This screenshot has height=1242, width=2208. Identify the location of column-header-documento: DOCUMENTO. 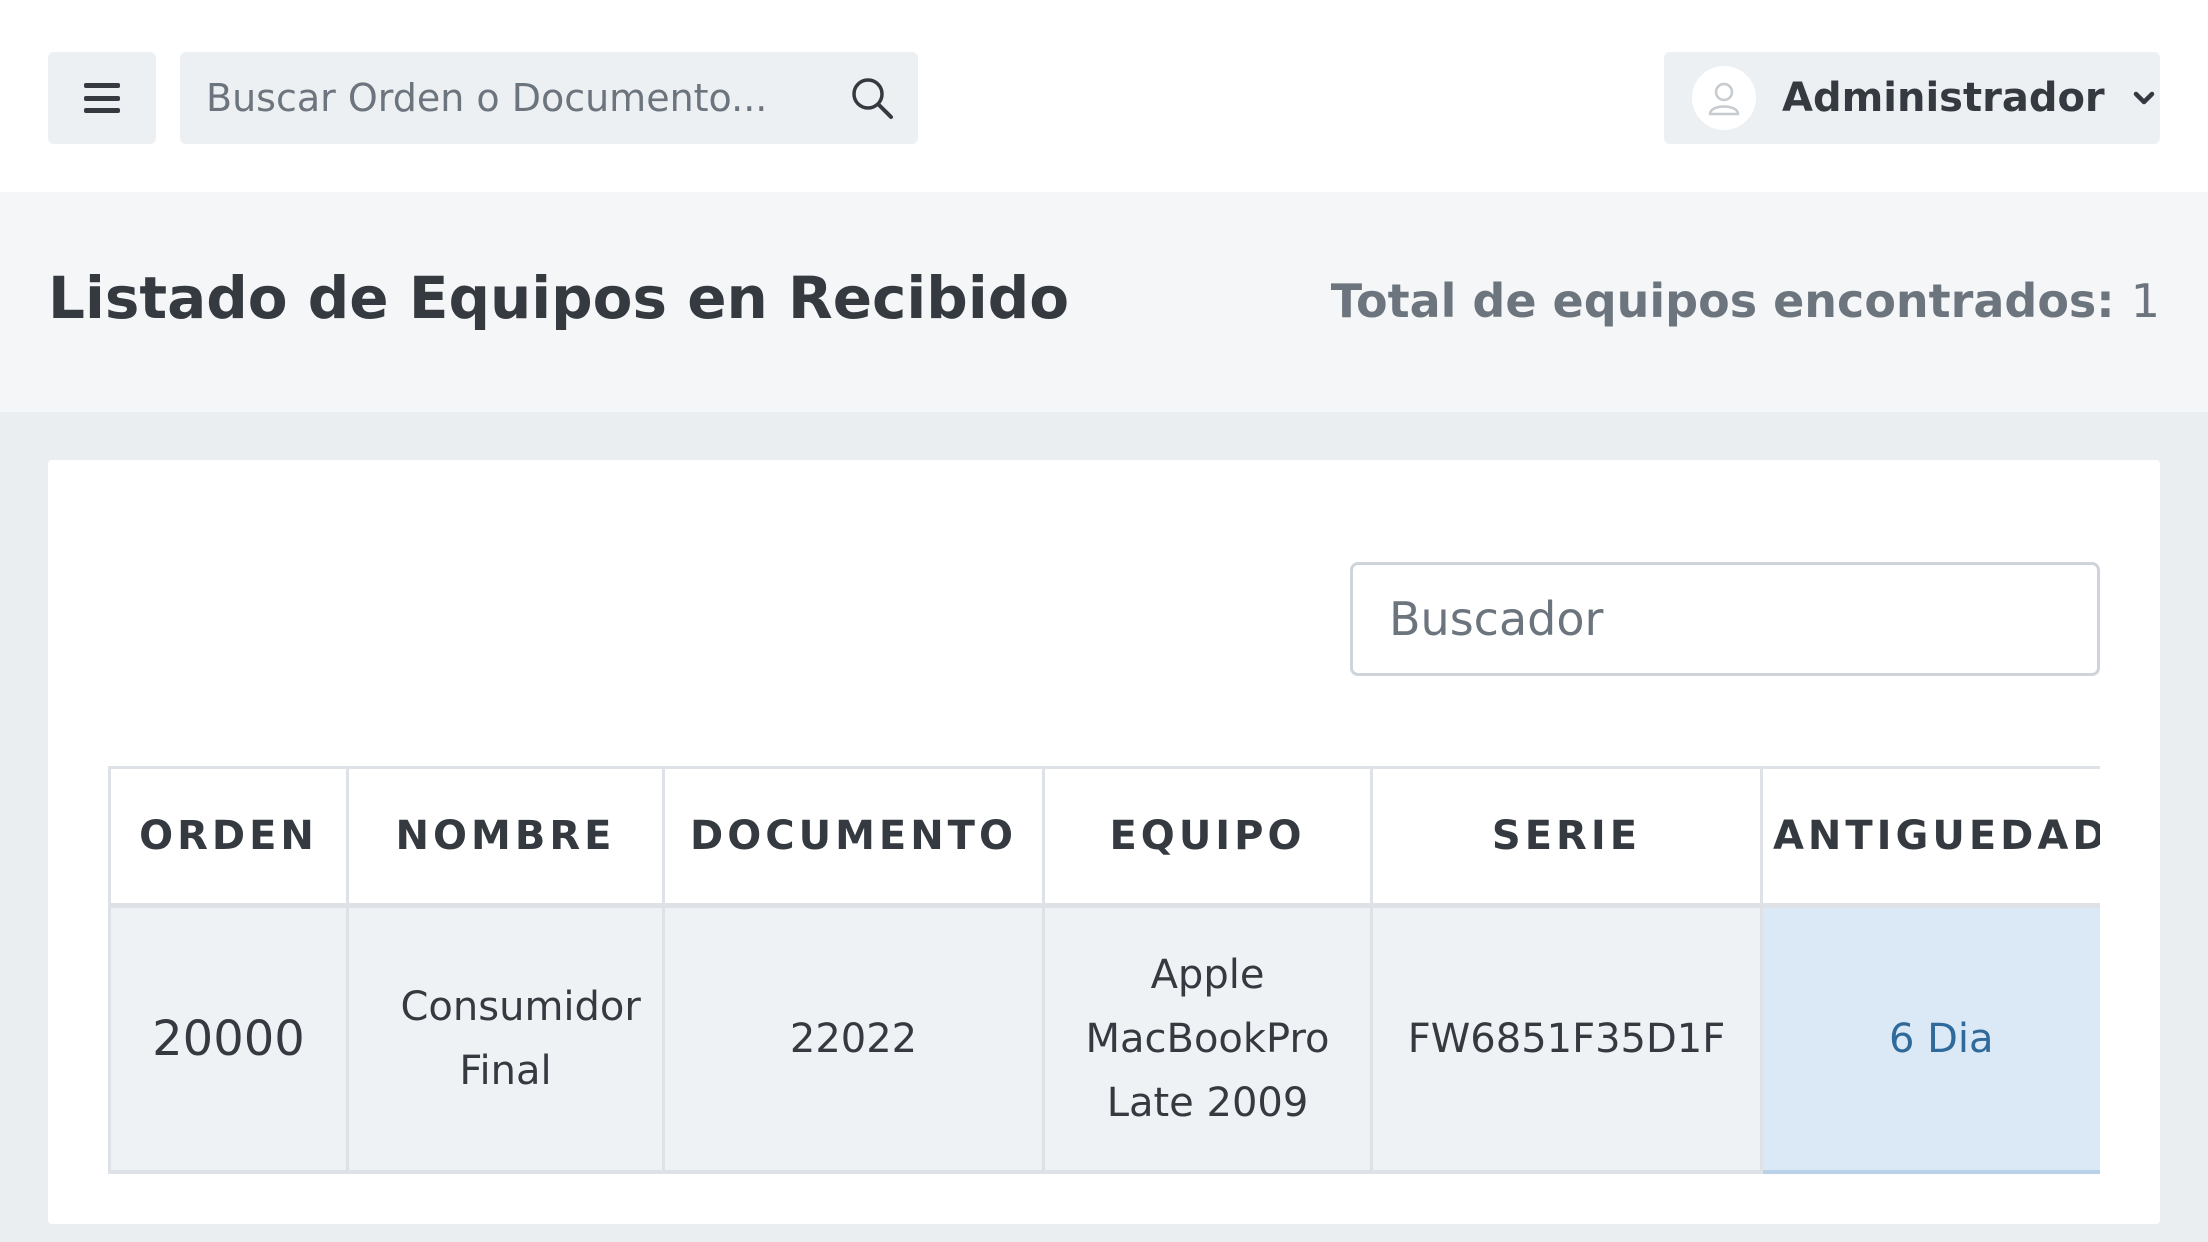
(853, 837).